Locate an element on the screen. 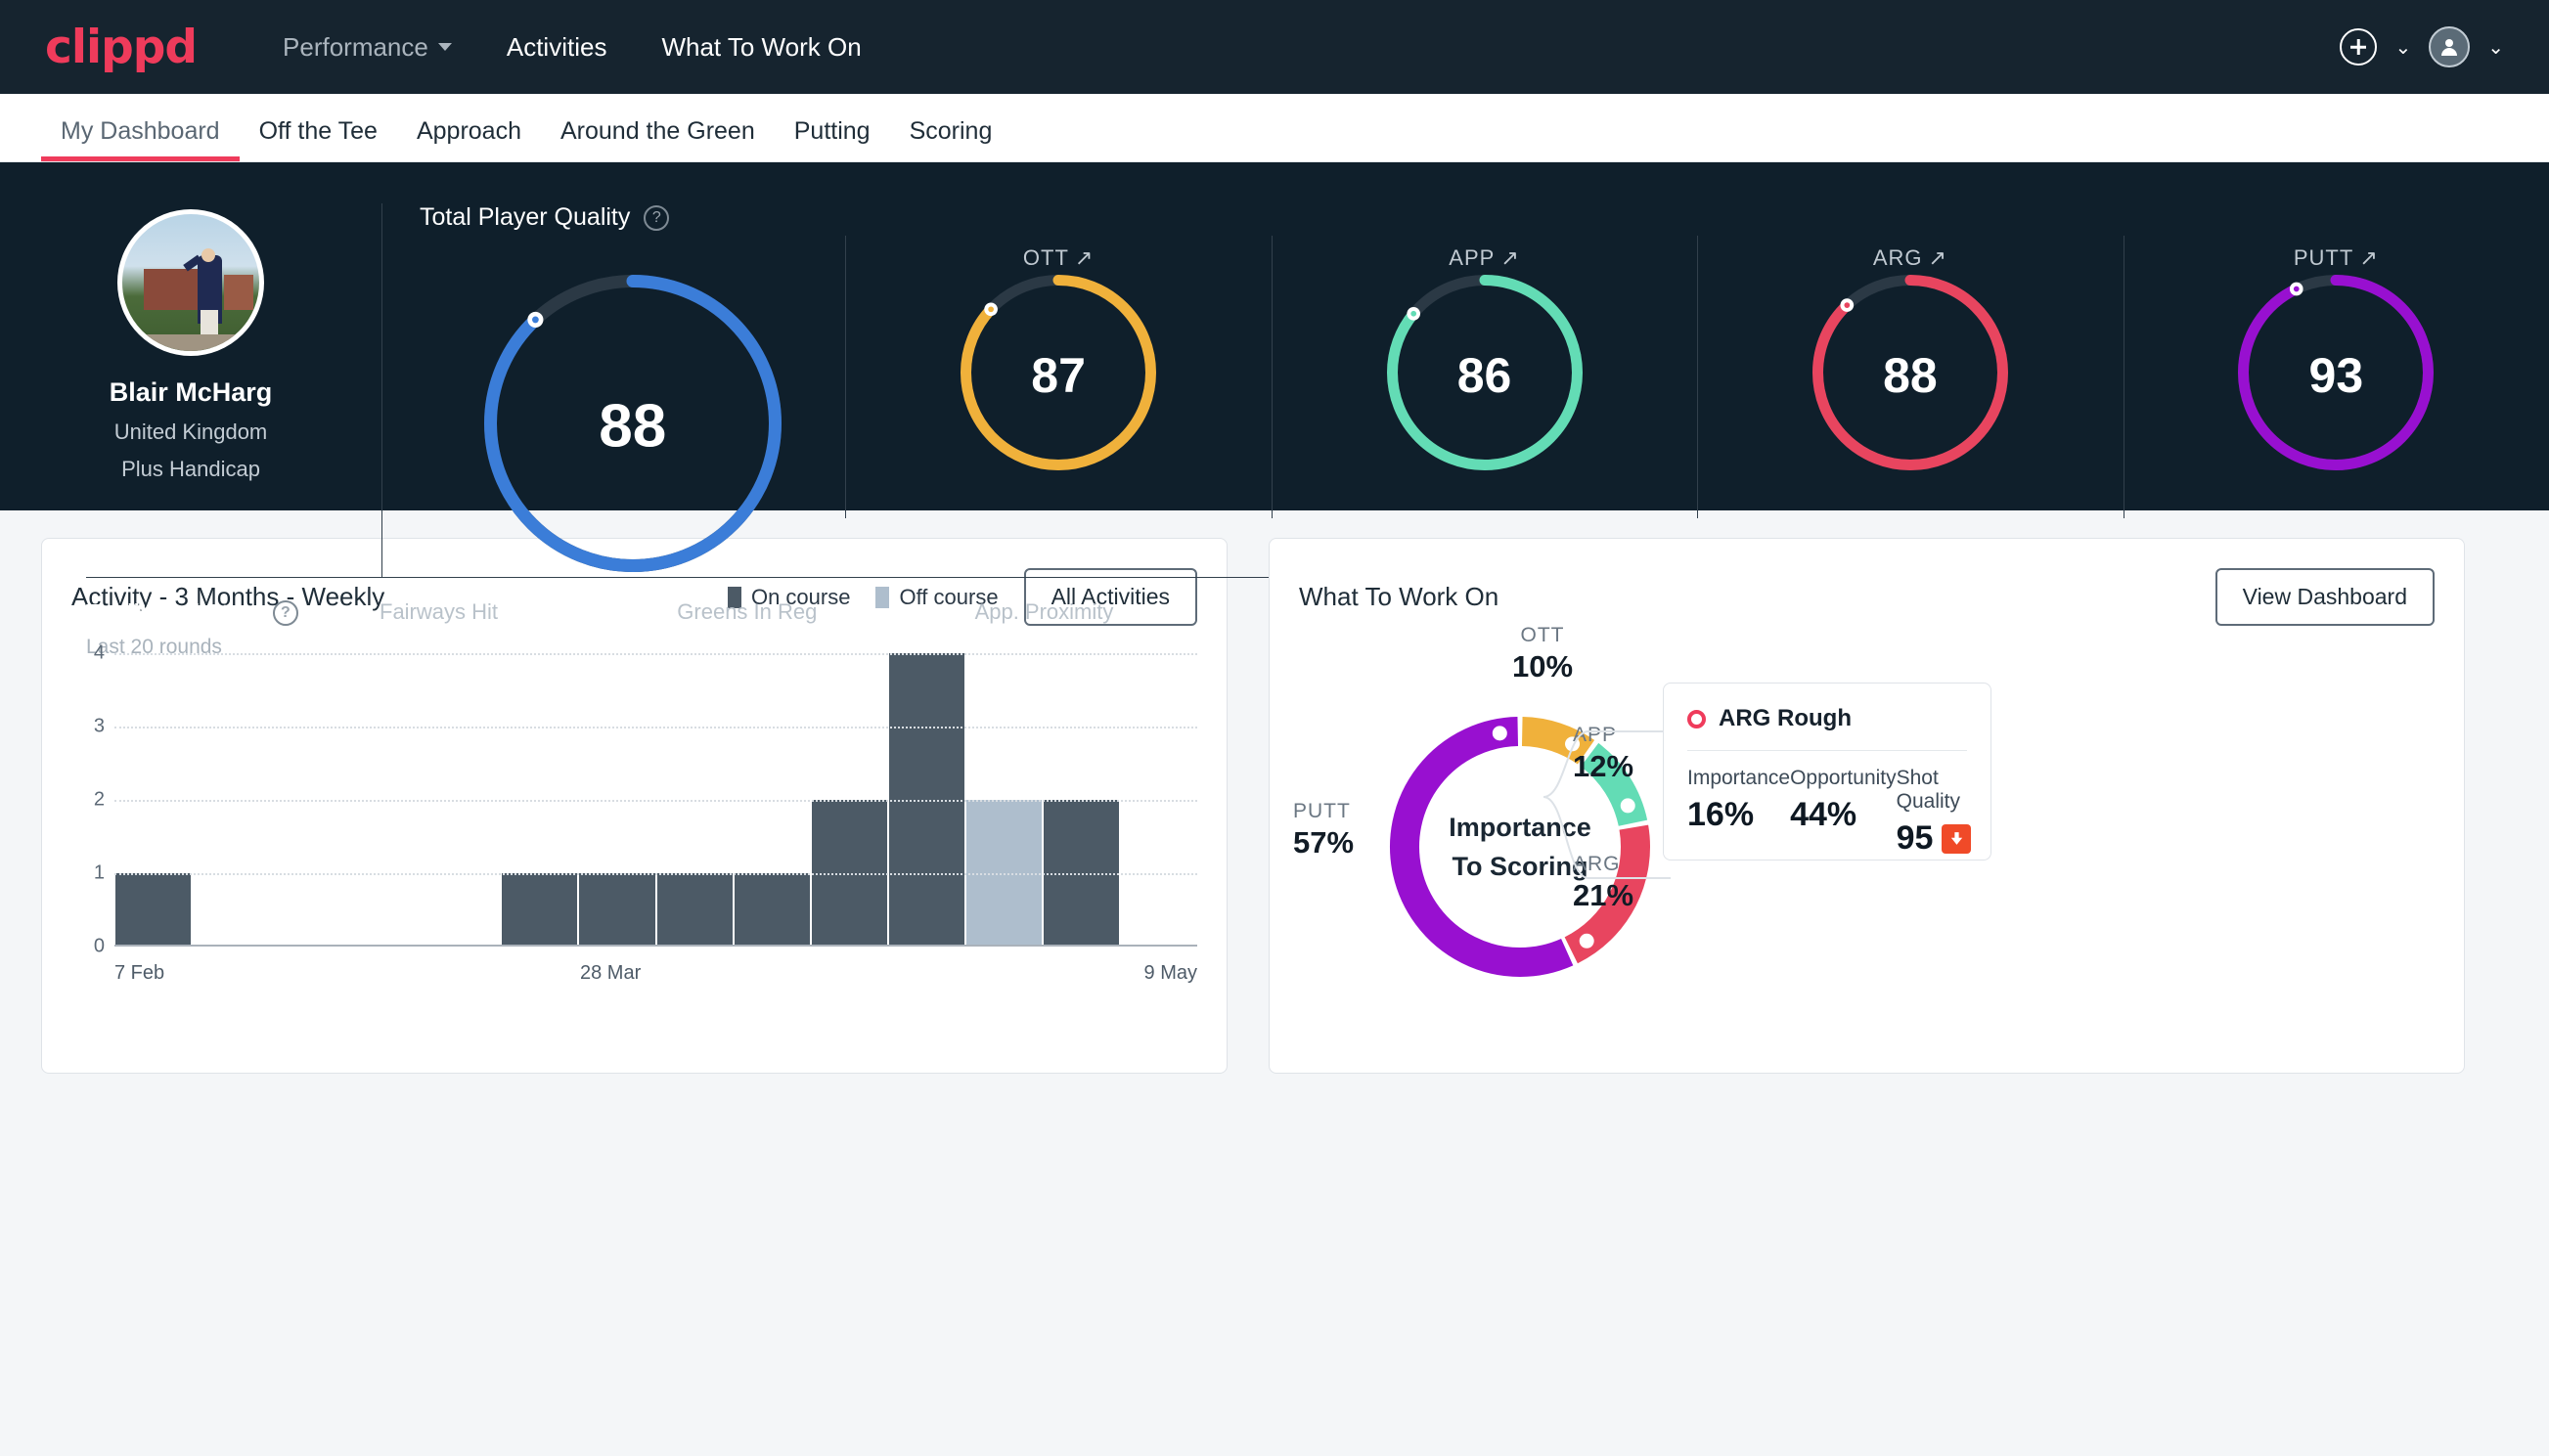  y-tick: 0 is located at coordinates (99, 946).